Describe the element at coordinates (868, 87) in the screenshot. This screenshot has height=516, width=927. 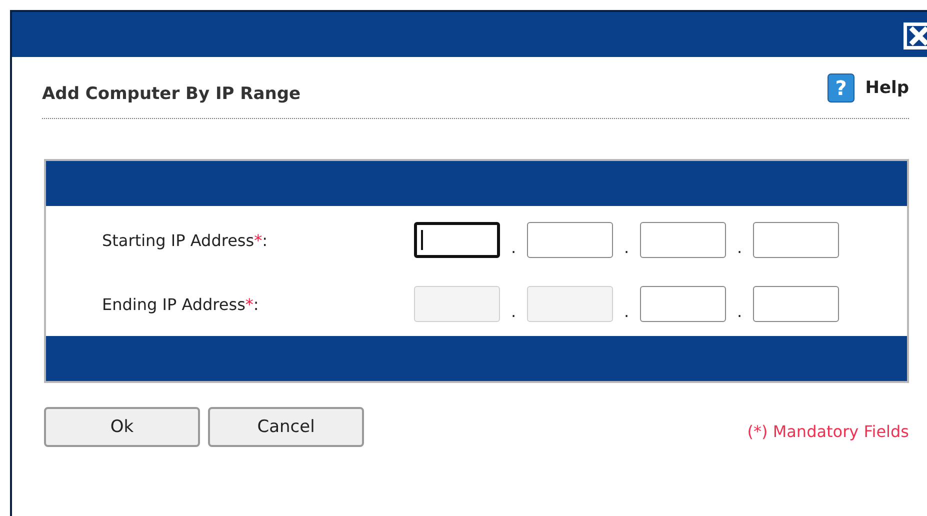
I see `help-link: ? Help` at that location.